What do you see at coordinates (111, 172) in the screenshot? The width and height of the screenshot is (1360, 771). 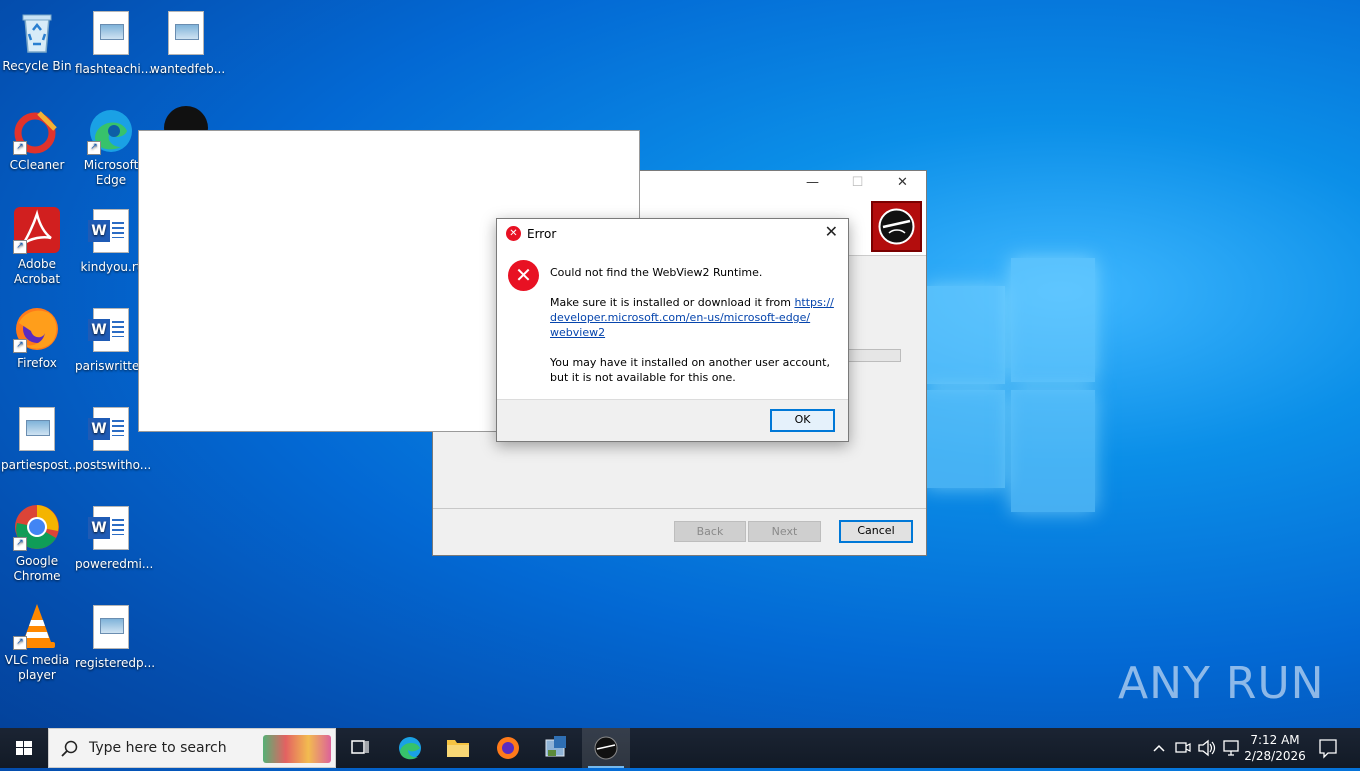 I see `desktop-icon-label: Microsoft Edge` at bounding box center [111, 172].